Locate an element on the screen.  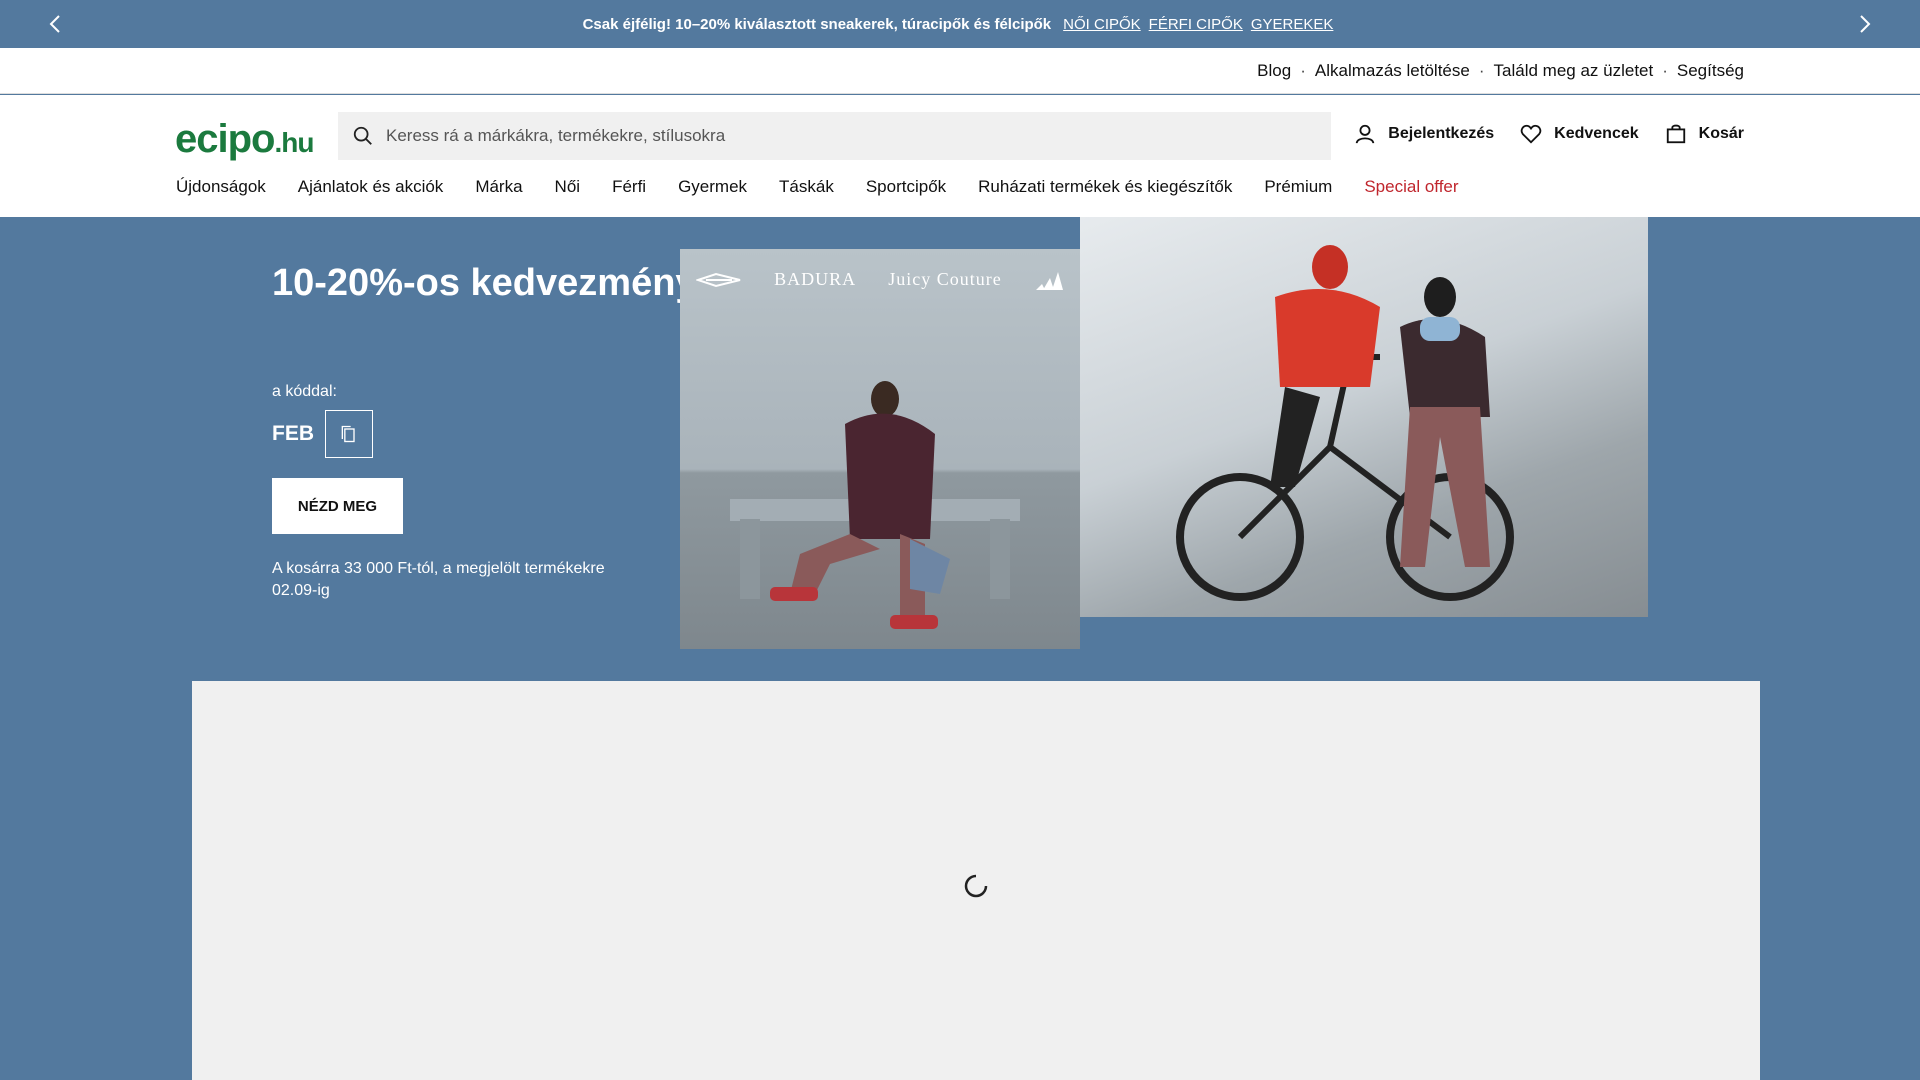
promo-link-kids: GYEREKEK is located at coordinates (1292, 24).